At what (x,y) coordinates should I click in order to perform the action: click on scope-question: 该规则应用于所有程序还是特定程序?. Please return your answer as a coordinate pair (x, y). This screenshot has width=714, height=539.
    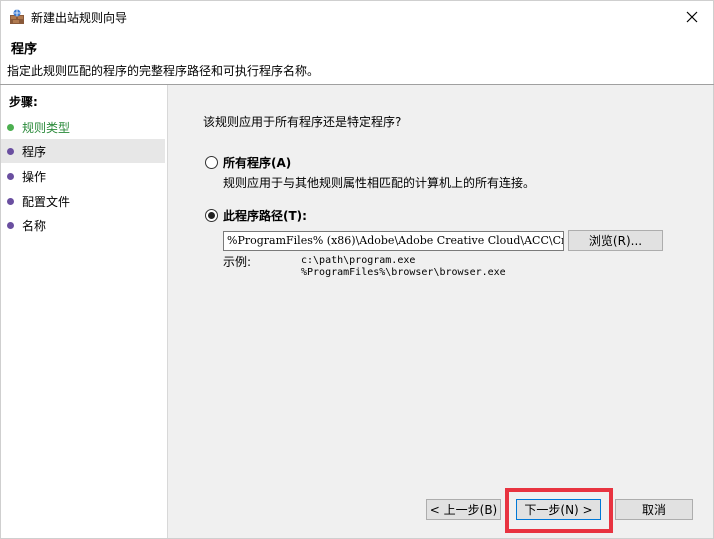
    Looking at the image, I should click on (302, 122).